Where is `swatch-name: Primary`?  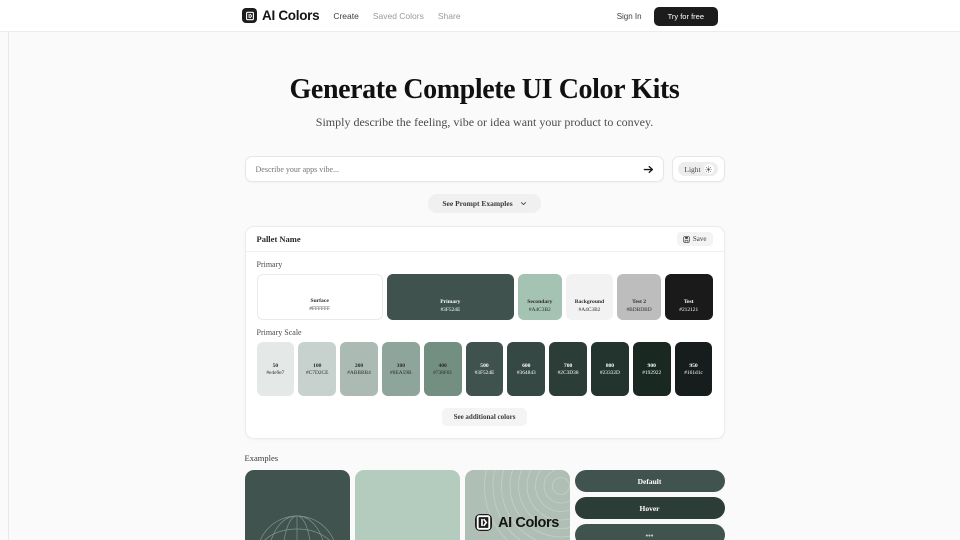 swatch-name: Primary is located at coordinates (450, 302).